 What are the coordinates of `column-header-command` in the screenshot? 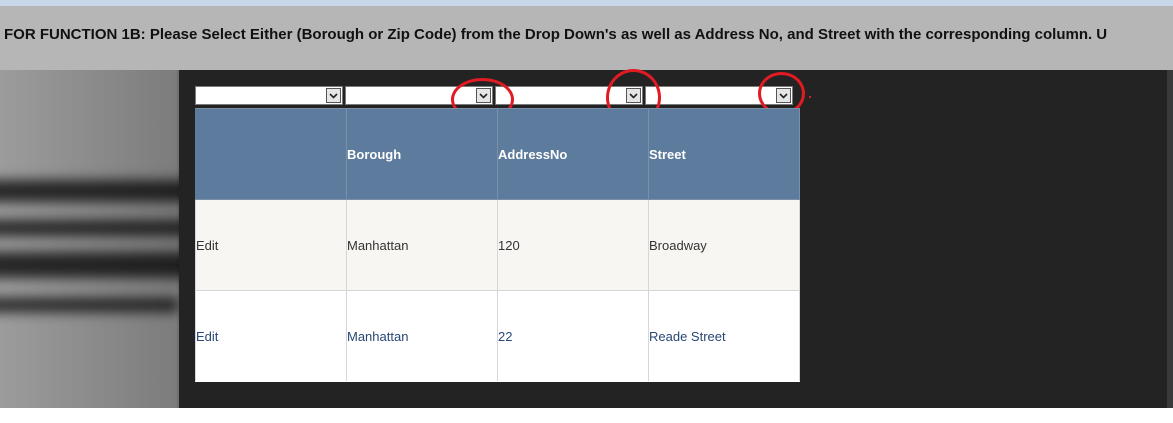 It's located at (271, 154).